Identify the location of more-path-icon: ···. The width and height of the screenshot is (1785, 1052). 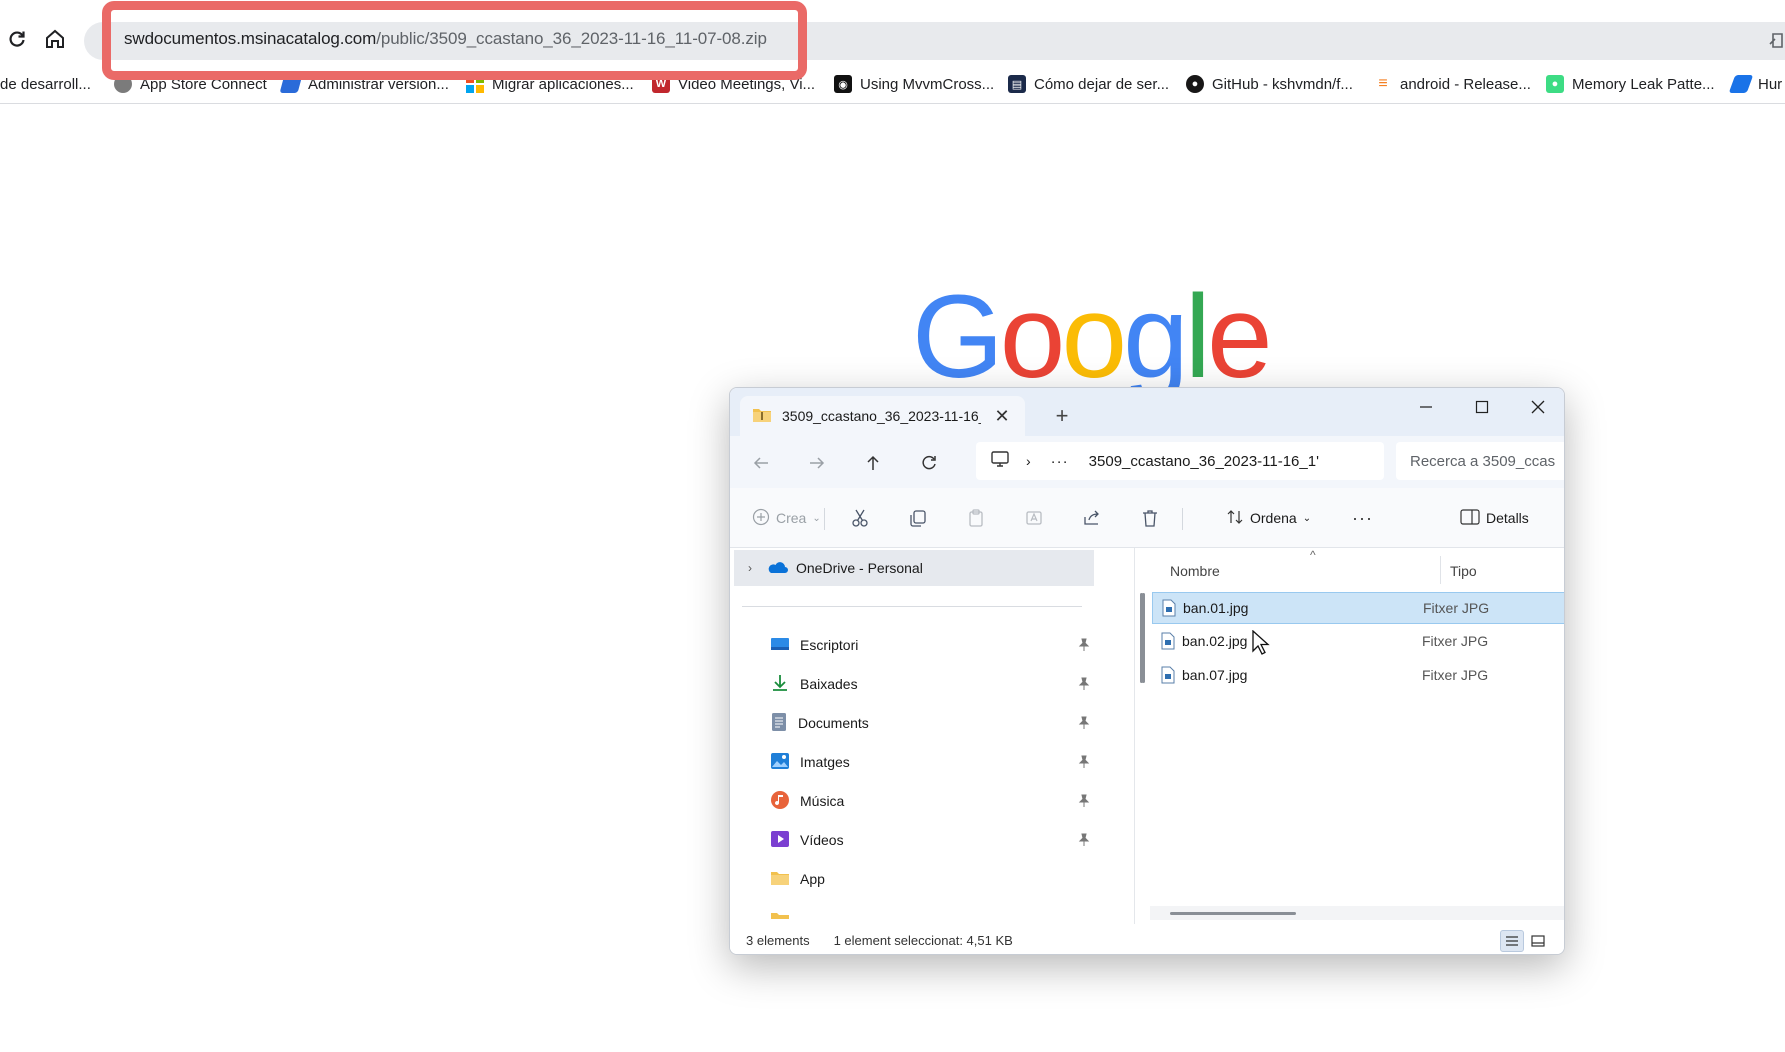
(1060, 461).